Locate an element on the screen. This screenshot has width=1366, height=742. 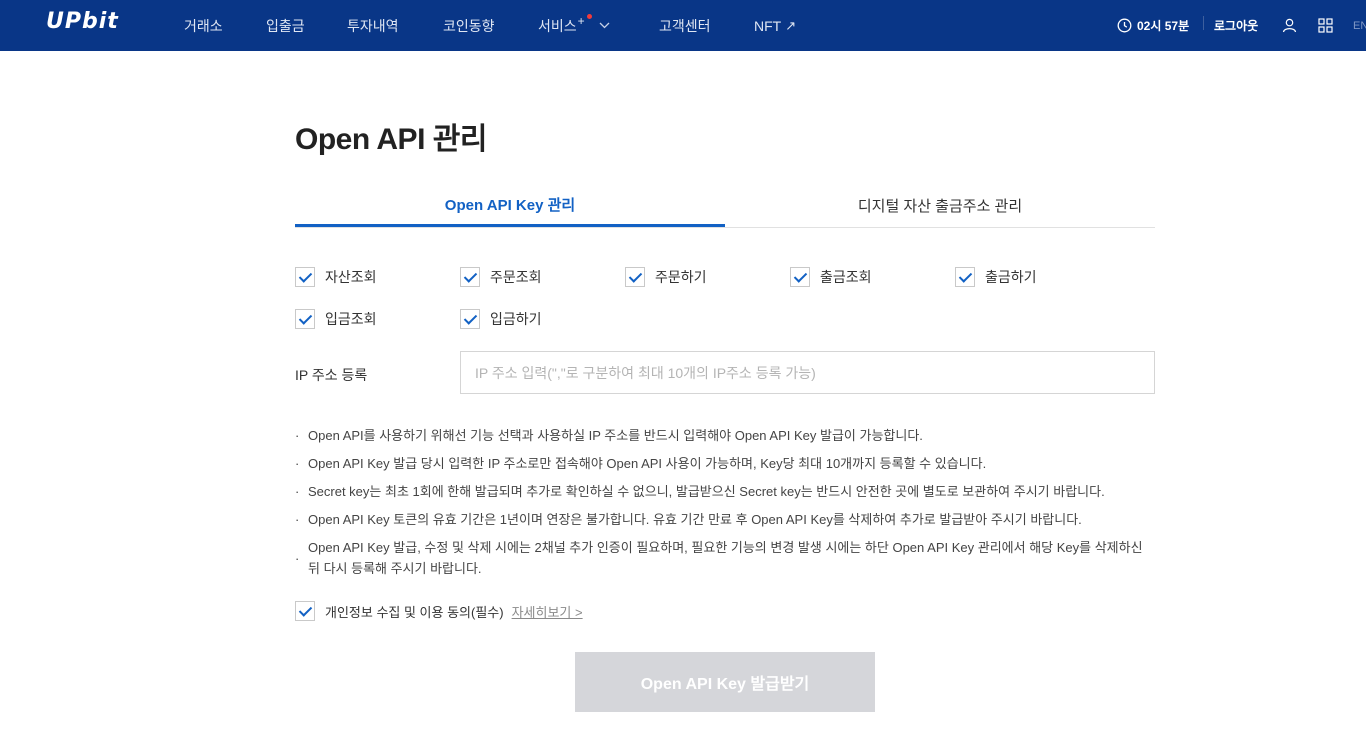
permission-label: 출금하기 is located at coordinates (1011, 277).